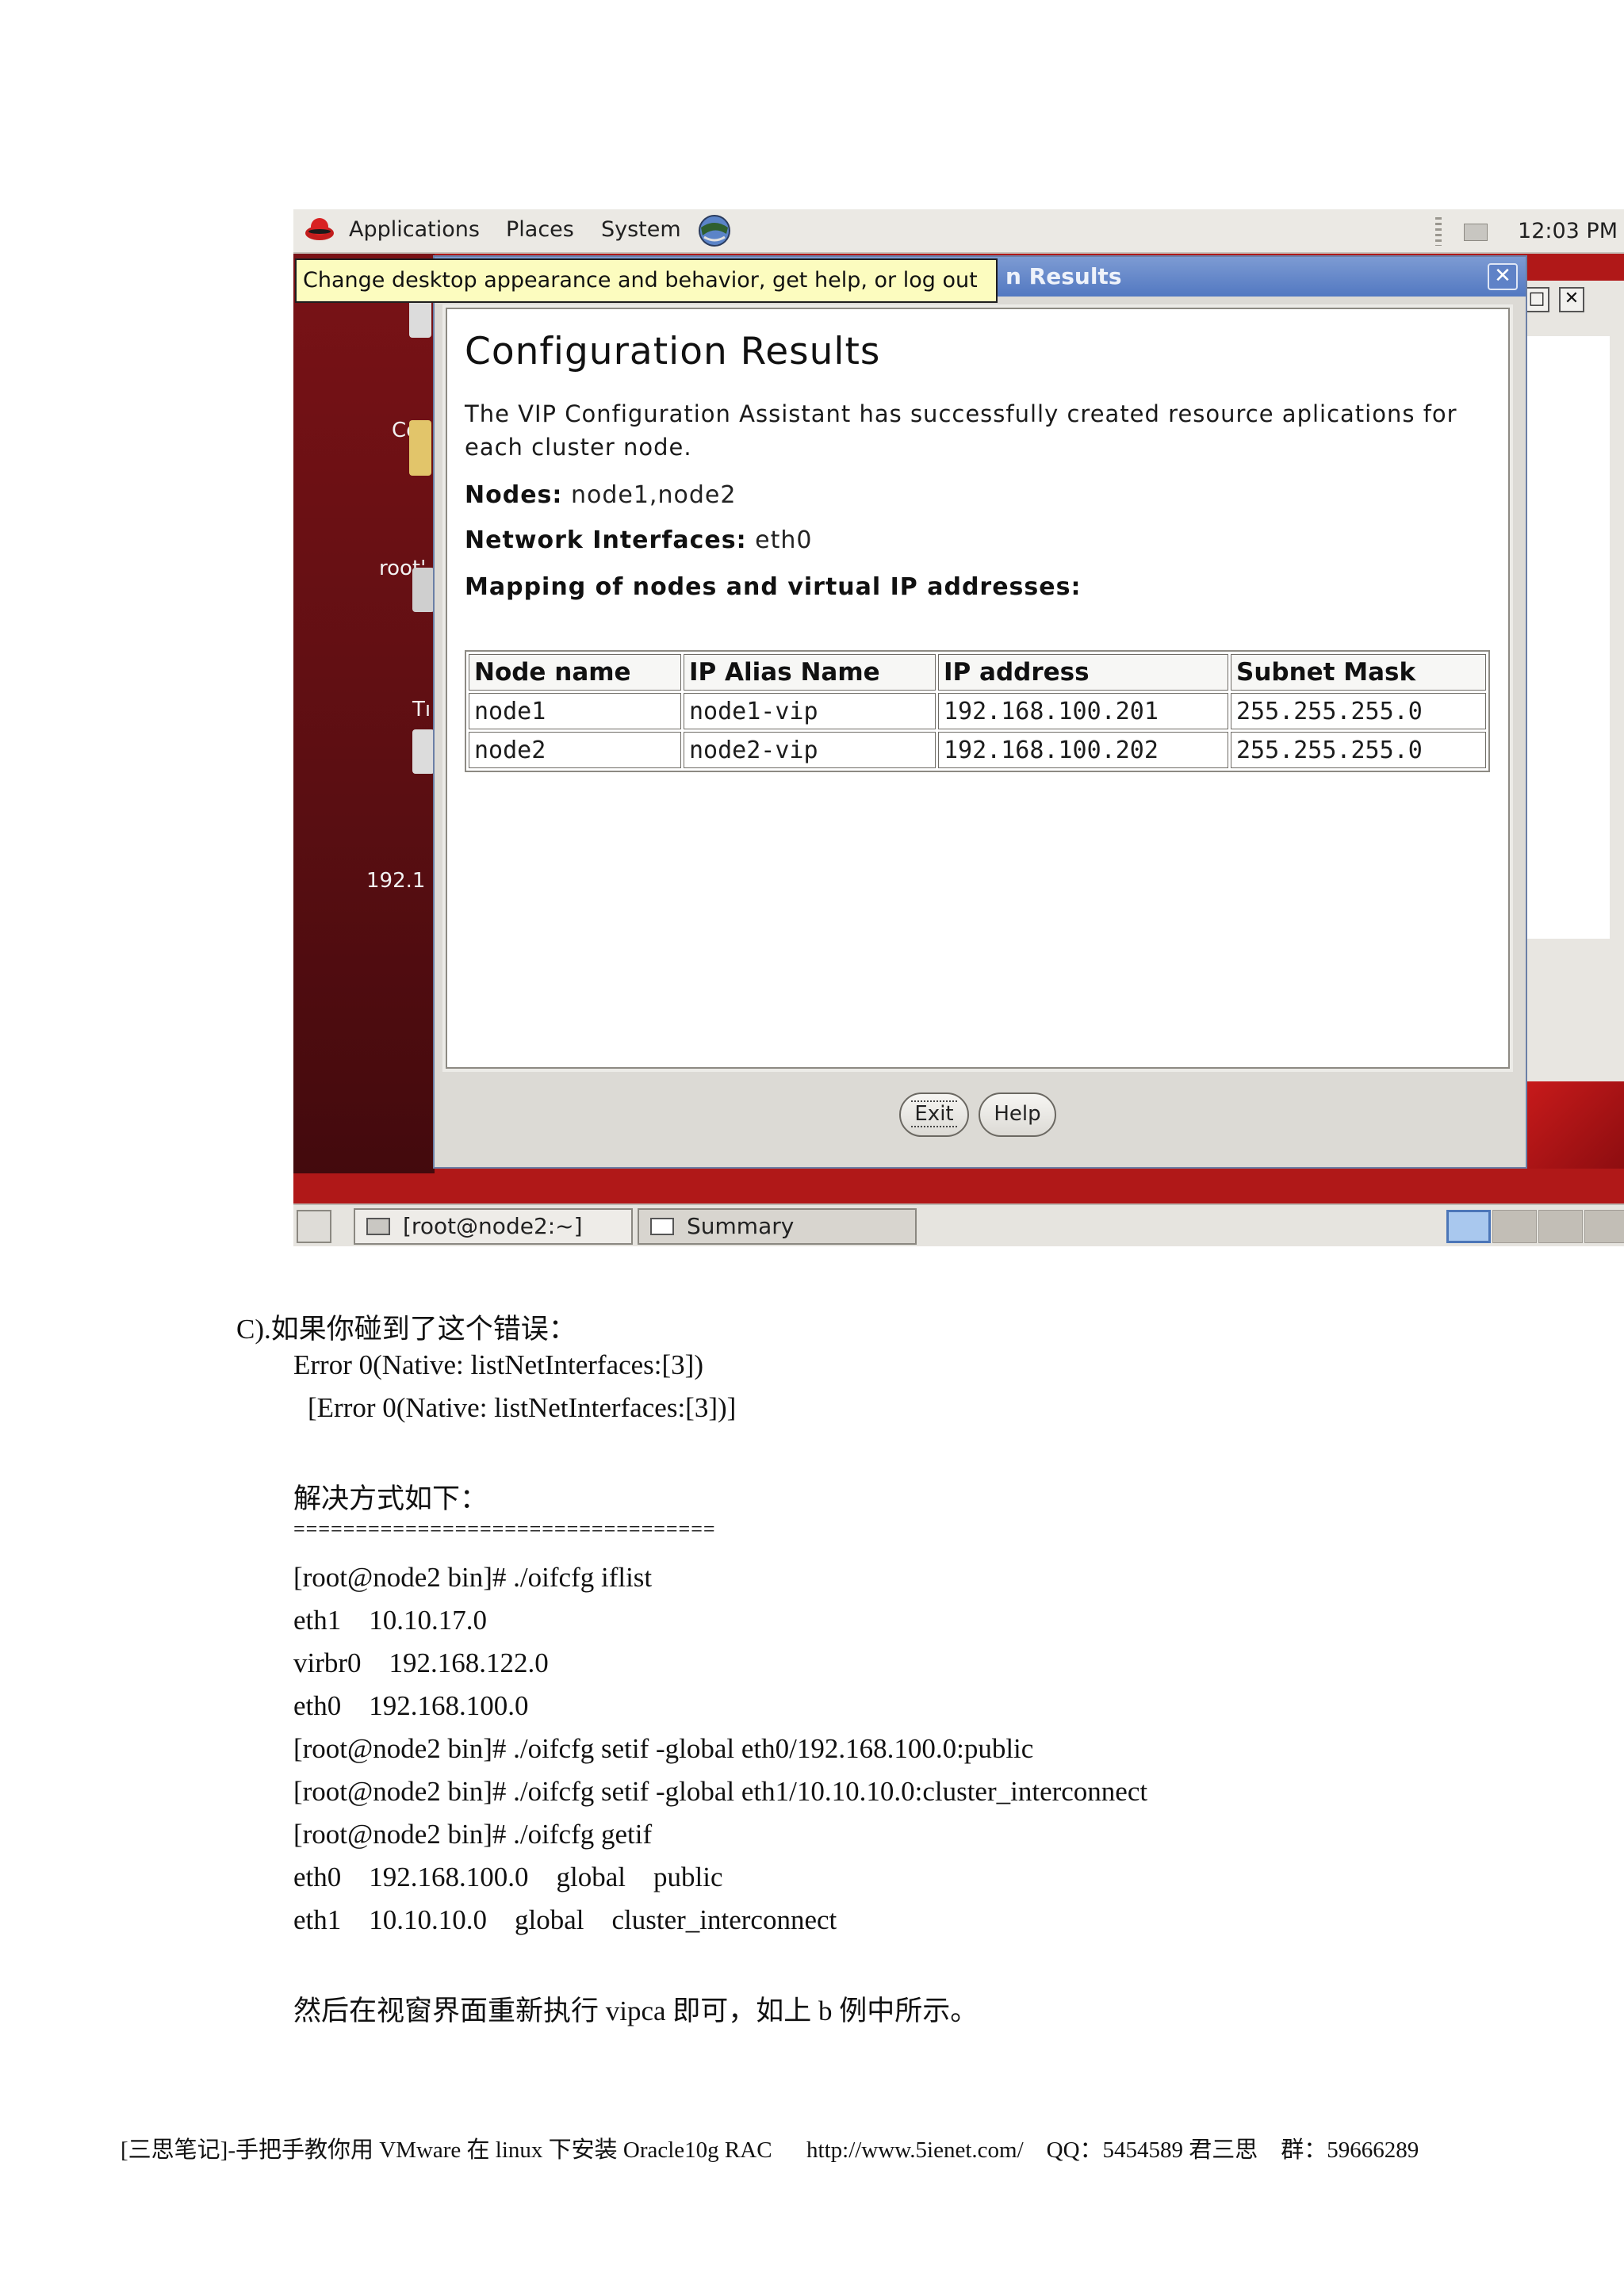 This screenshot has width=1624, height=2296. Describe the element at coordinates (1083, 750) in the screenshot. I see `cell-ip-address: 192.168.100.202` at that location.